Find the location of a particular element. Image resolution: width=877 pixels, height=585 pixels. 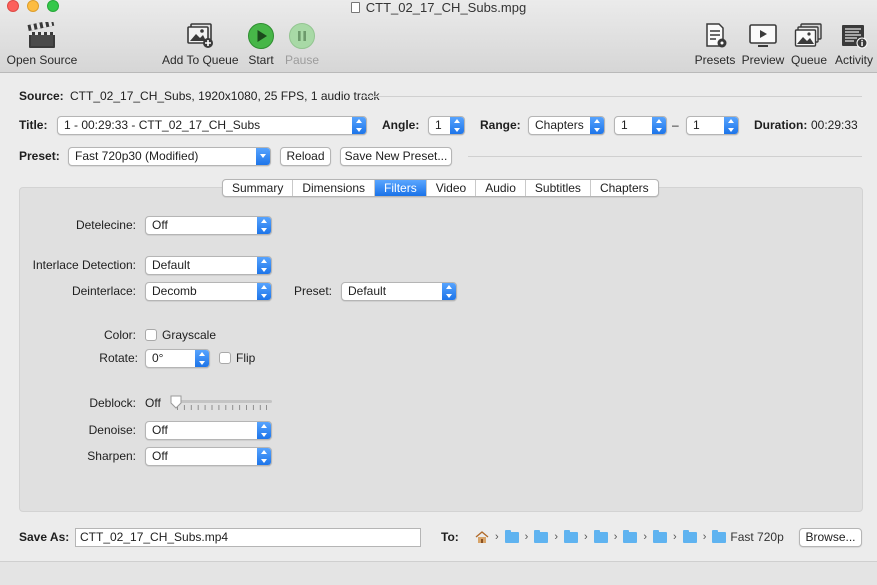

queue-stack-icon is located at coordinates (808, 35).